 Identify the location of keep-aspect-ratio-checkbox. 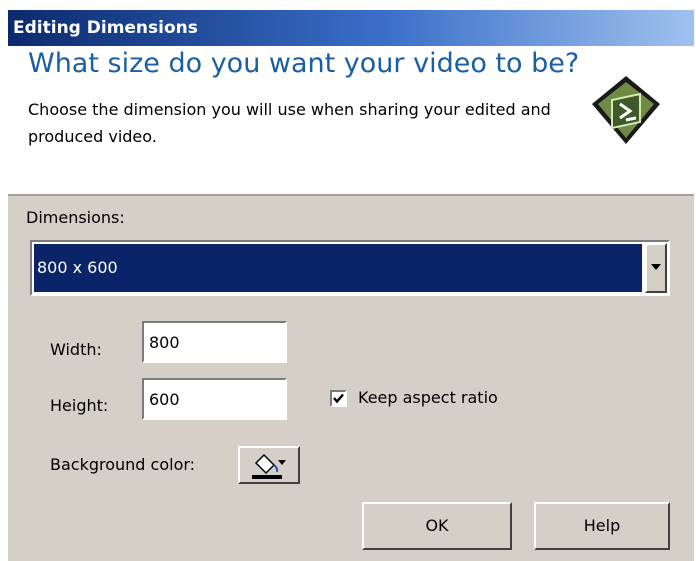
(338, 398).